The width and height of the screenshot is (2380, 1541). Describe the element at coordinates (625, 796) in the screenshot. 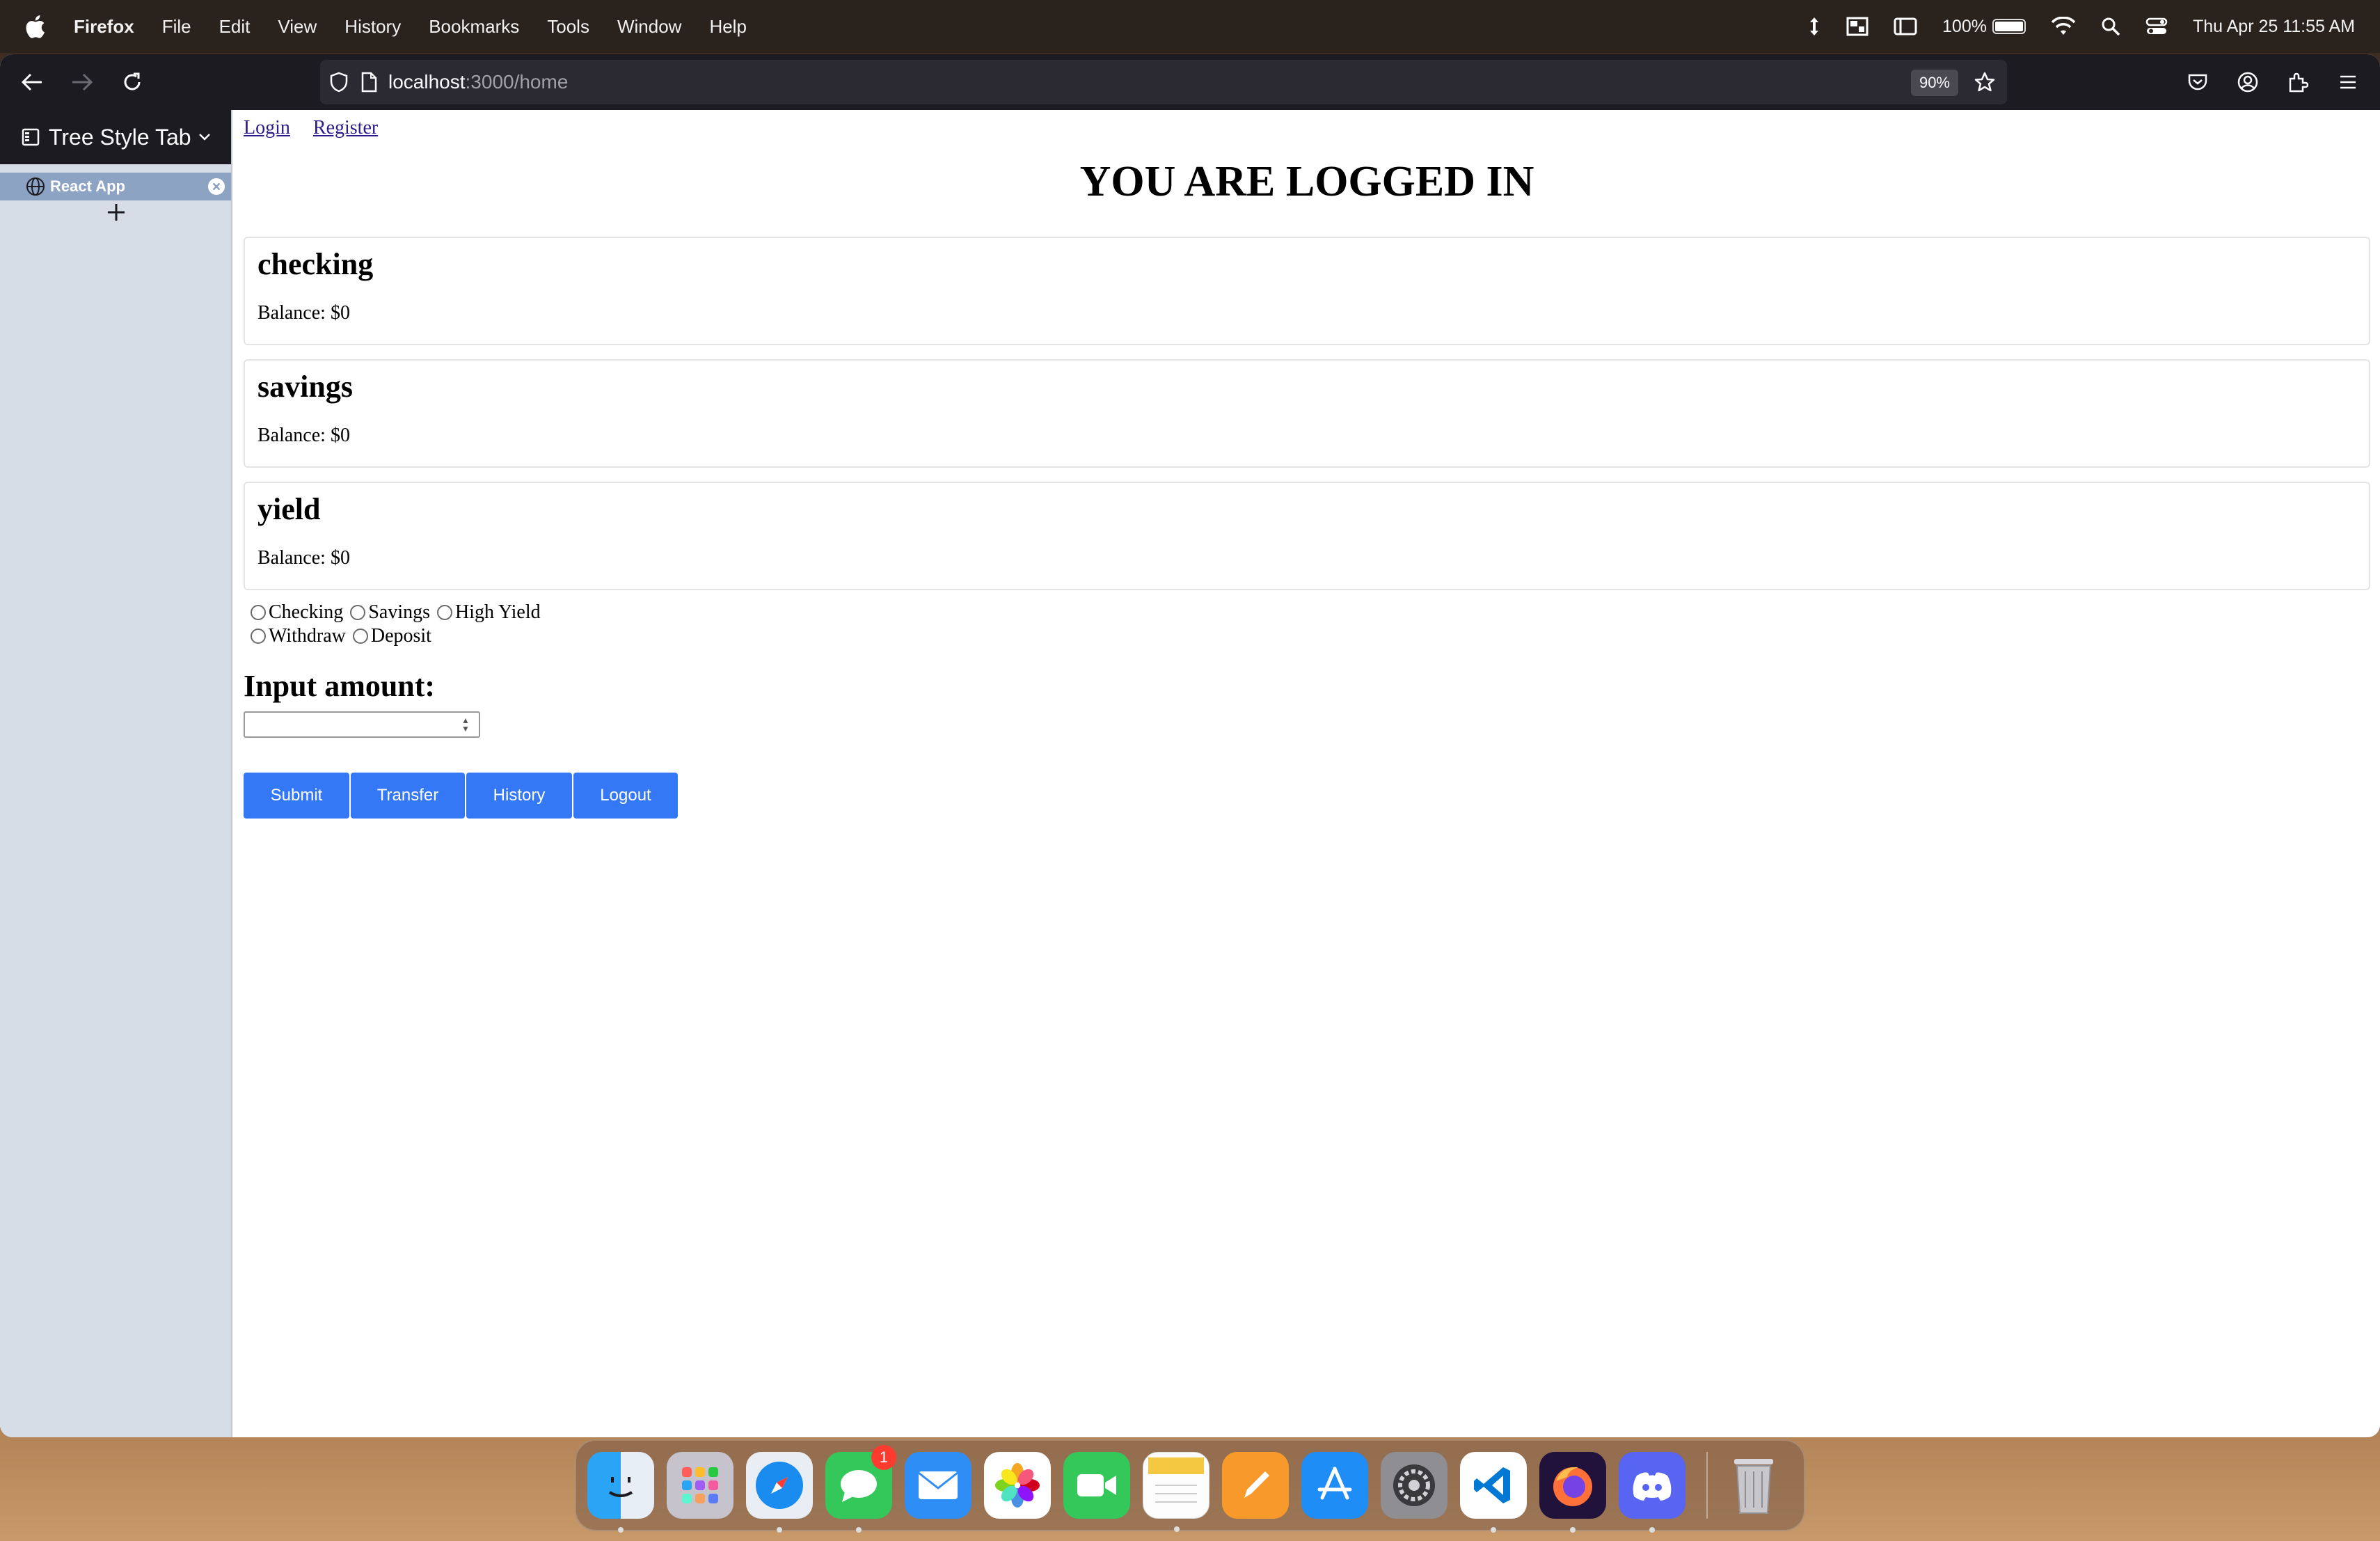

I see `logout-button: Logout` at that location.